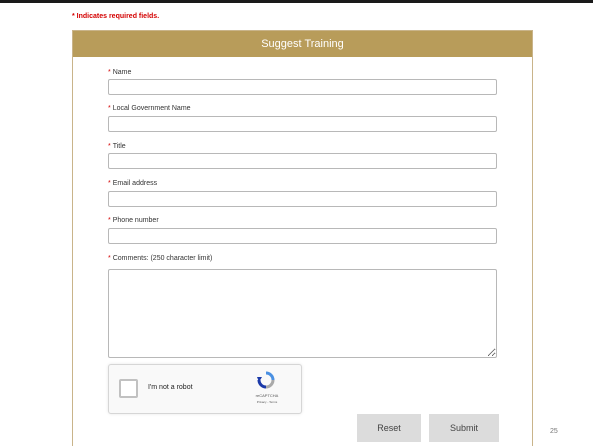 This screenshot has height=446, width=593. Describe the element at coordinates (302, 199) in the screenshot. I see `email-input` at that location.